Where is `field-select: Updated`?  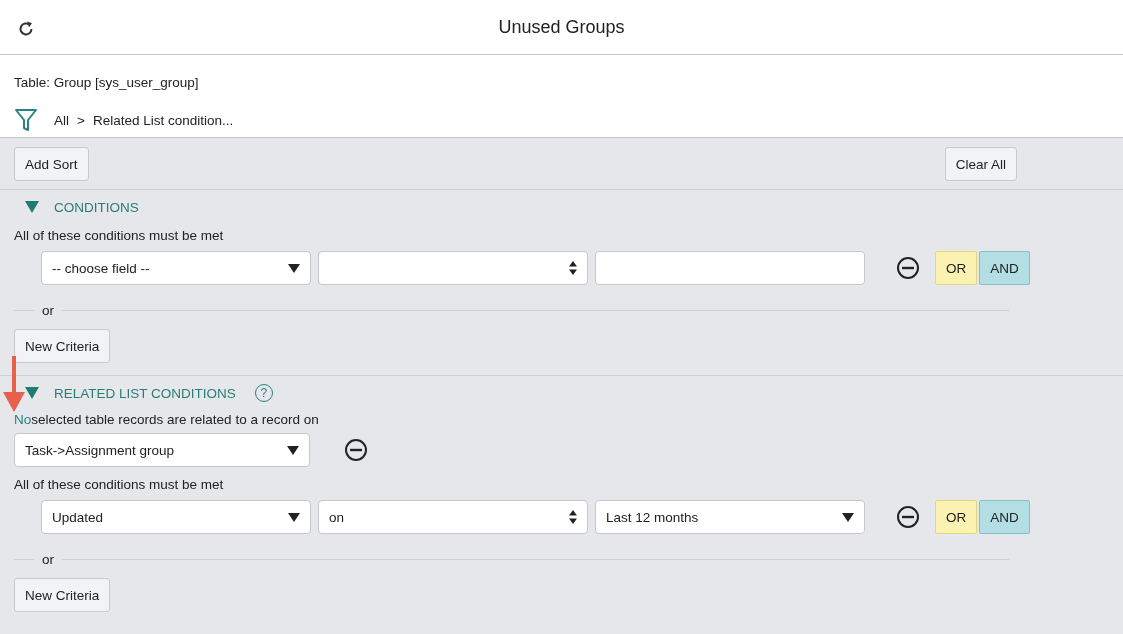
field-select: Updated is located at coordinates (176, 517).